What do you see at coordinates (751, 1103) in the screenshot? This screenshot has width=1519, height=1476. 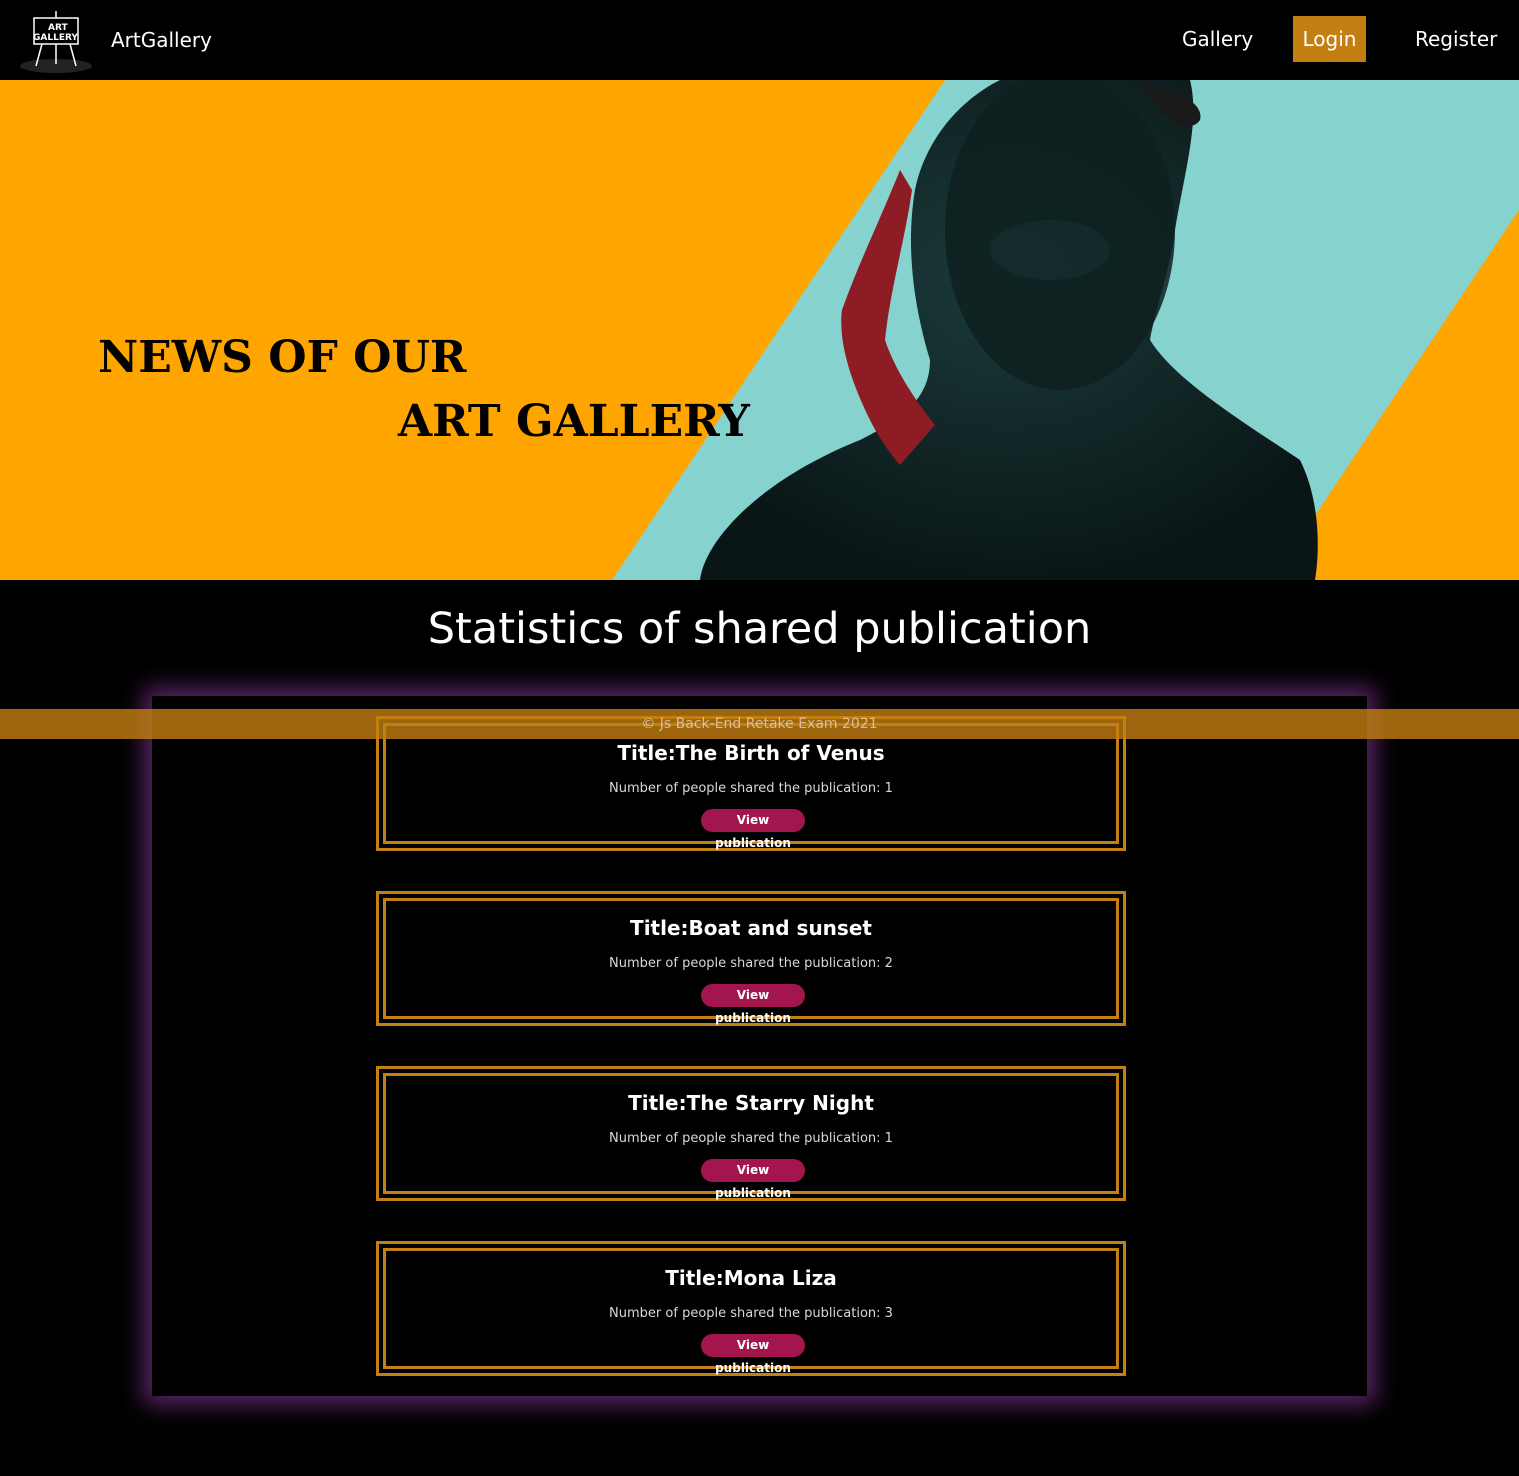 I see `publication-title: Title:The Starry Night` at bounding box center [751, 1103].